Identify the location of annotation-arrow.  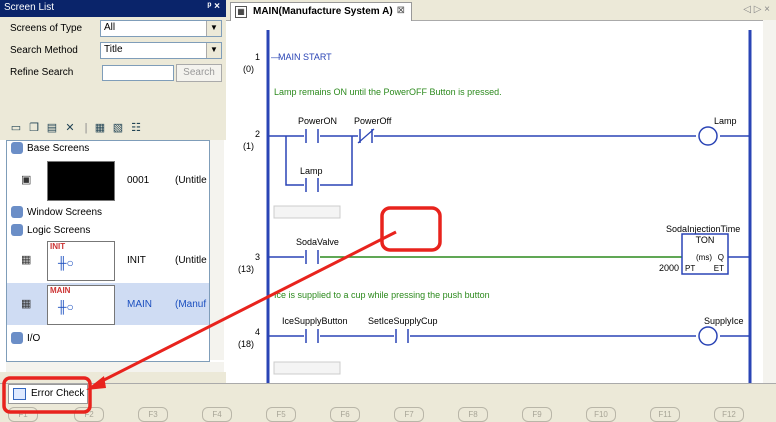
(248, 307).